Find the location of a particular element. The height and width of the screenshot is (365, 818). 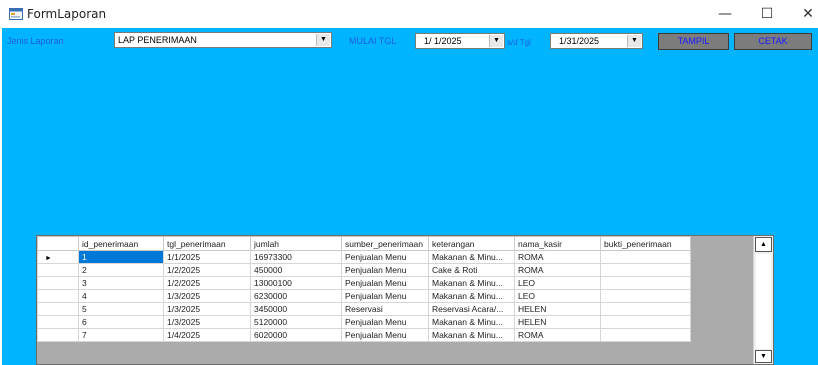

jenis-laporan-value: LAP PENERIMAAN is located at coordinates (157, 40).